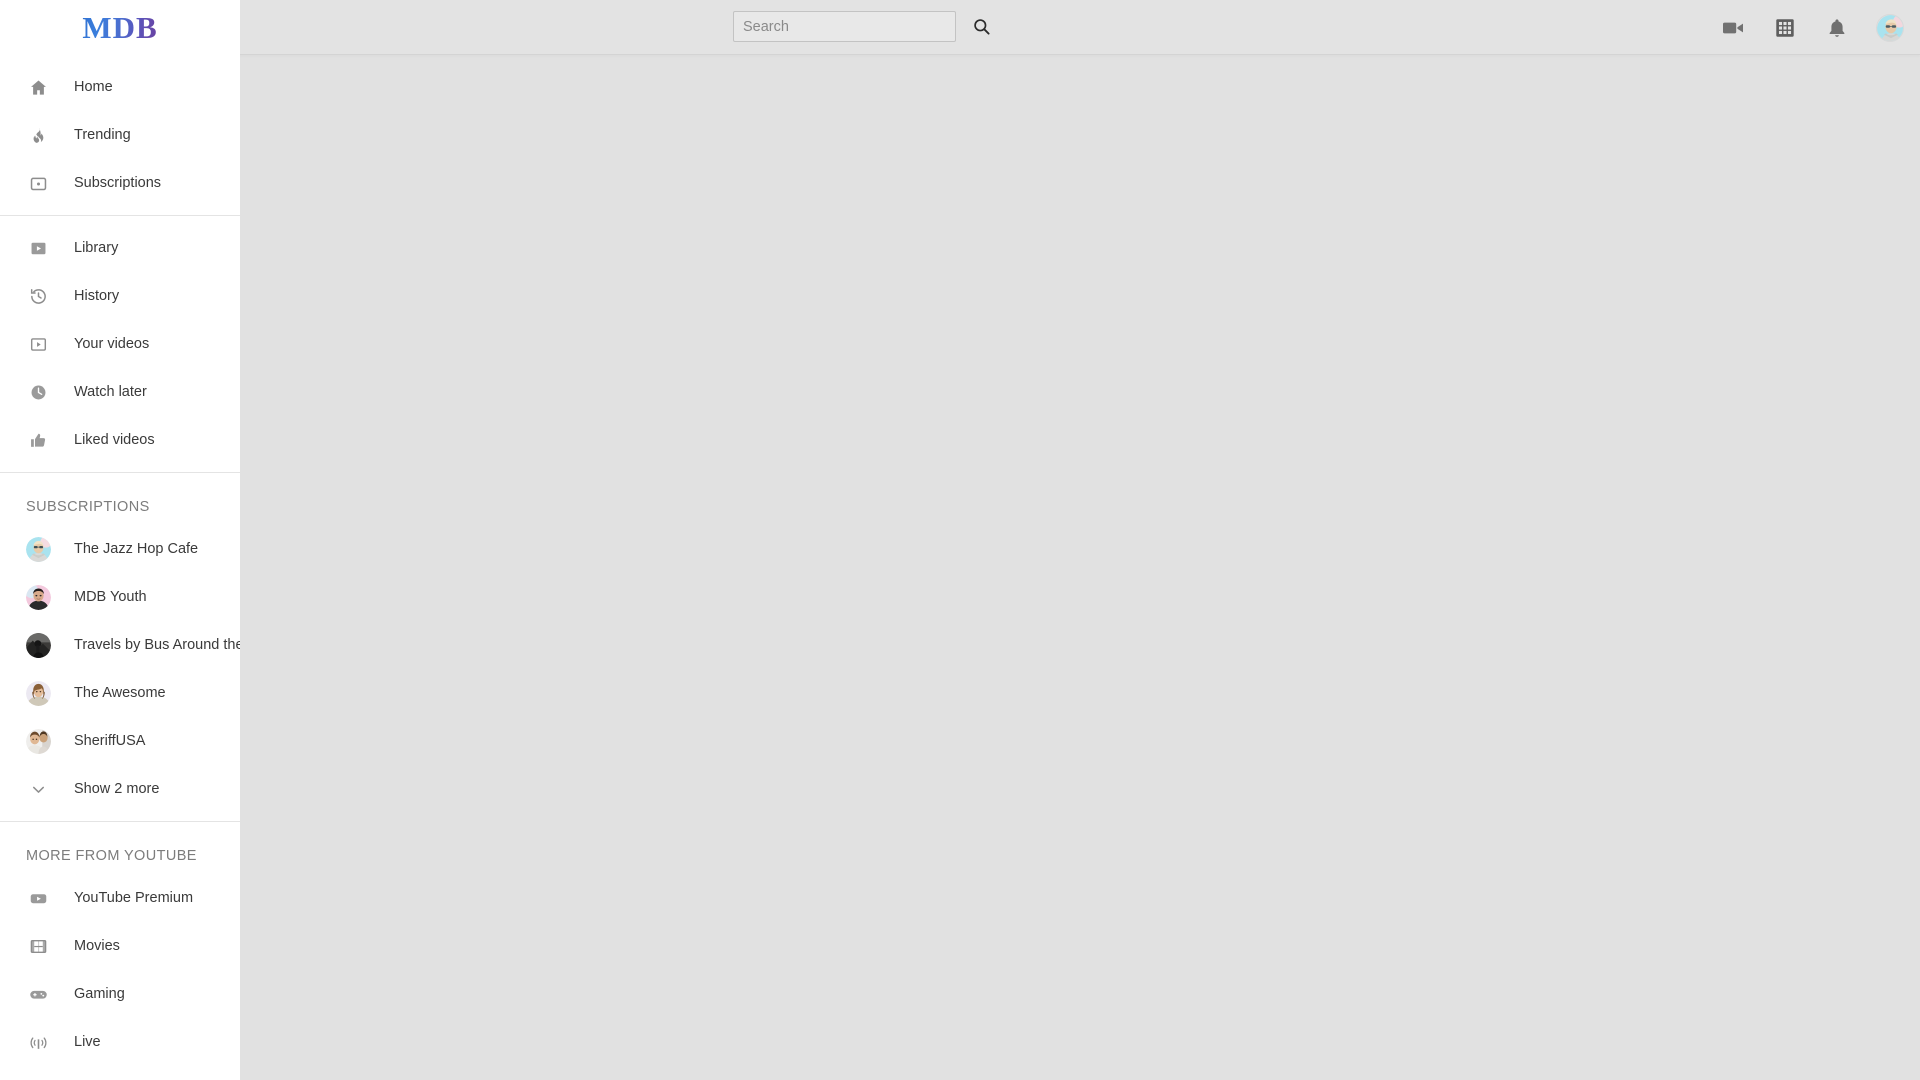 This screenshot has width=1920, height=1080. What do you see at coordinates (114, 439) in the screenshot?
I see `sidebar-item-liked-videos-label: Liked videos` at bounding box center [114, 439].